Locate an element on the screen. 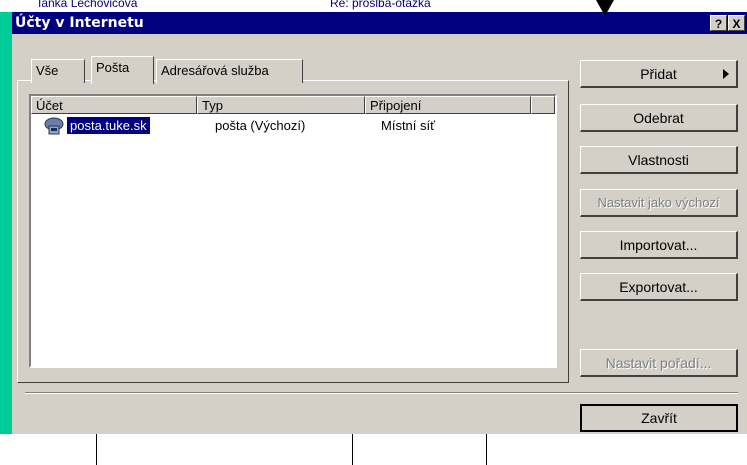  column-header-type: Typ is located at coordinates (281, 105).